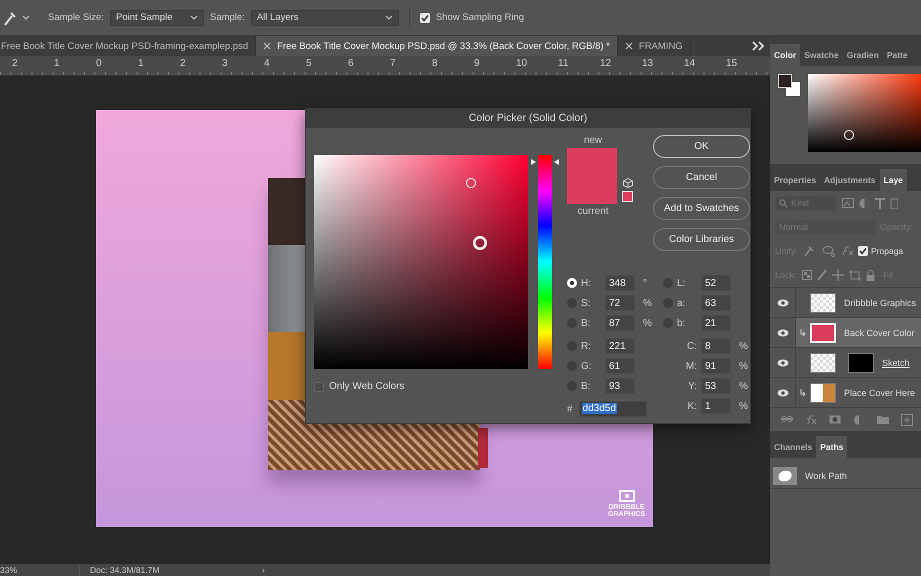 The height and width of the screenshot is (576, 921). Describe the element at coordinates (612, 409) in the screenshot. I see `hex-field: dd3d5d` at that location.